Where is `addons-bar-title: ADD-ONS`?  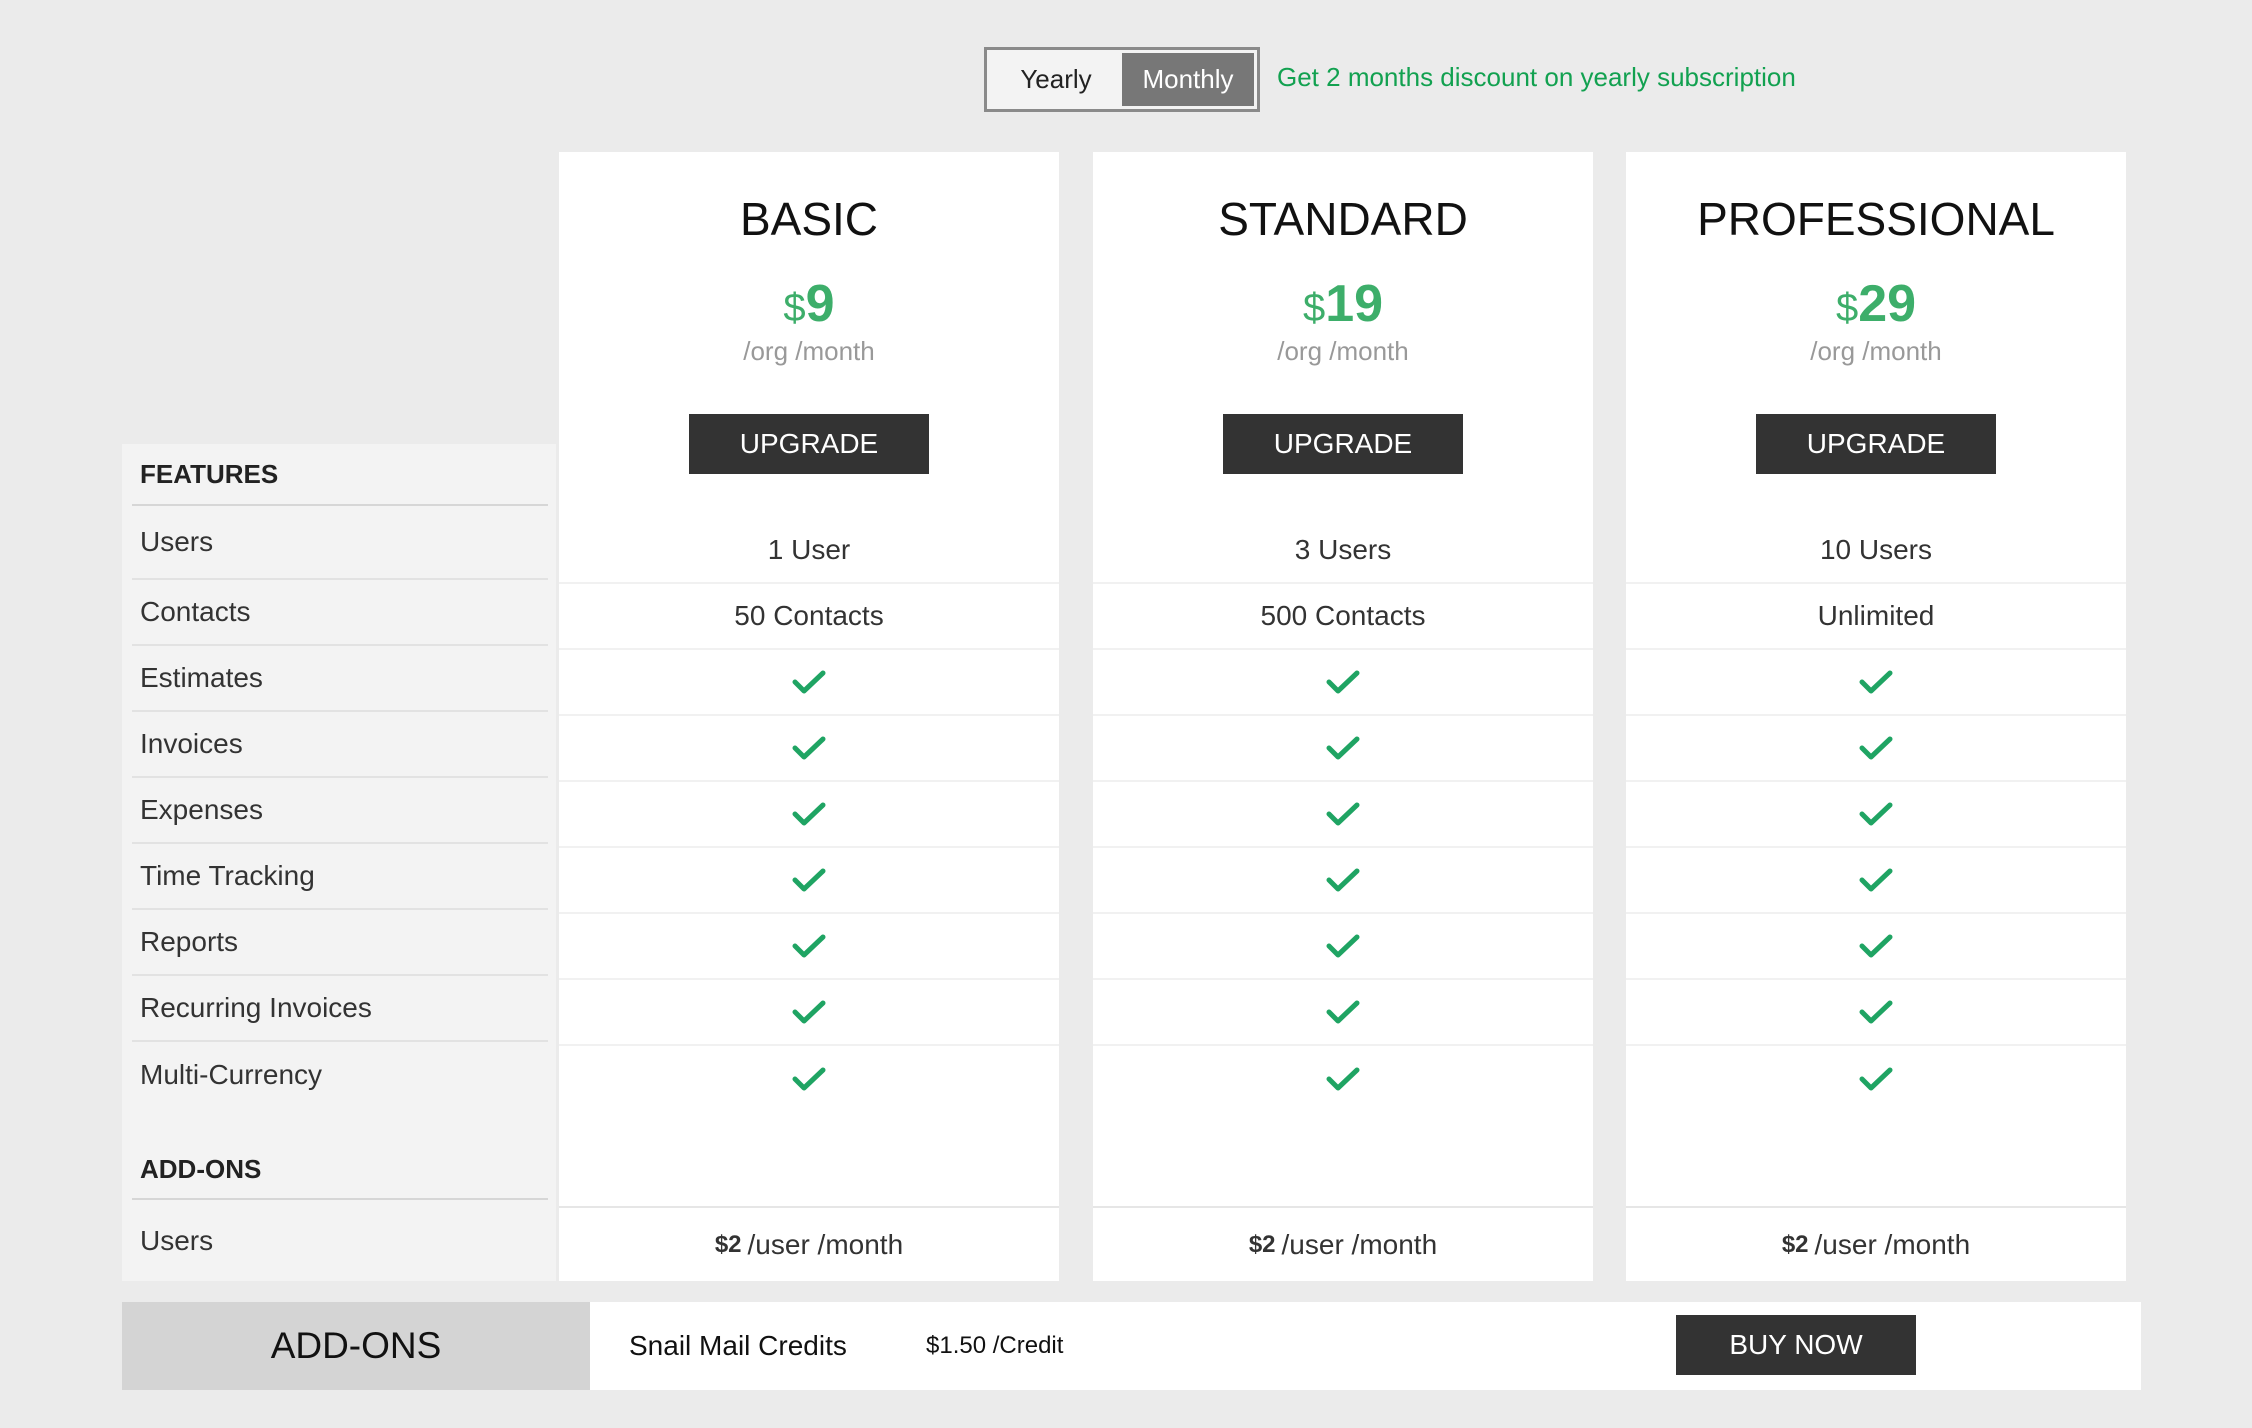 addons-bar-title: ADD-ONS is located at coordinates (356, 1346).